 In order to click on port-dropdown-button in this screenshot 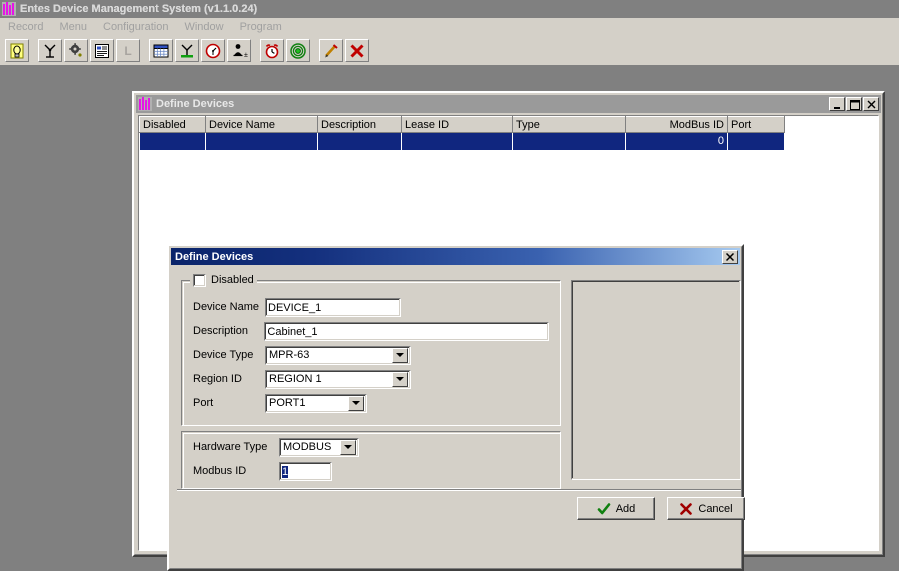, I will do `click(356, 403)`.